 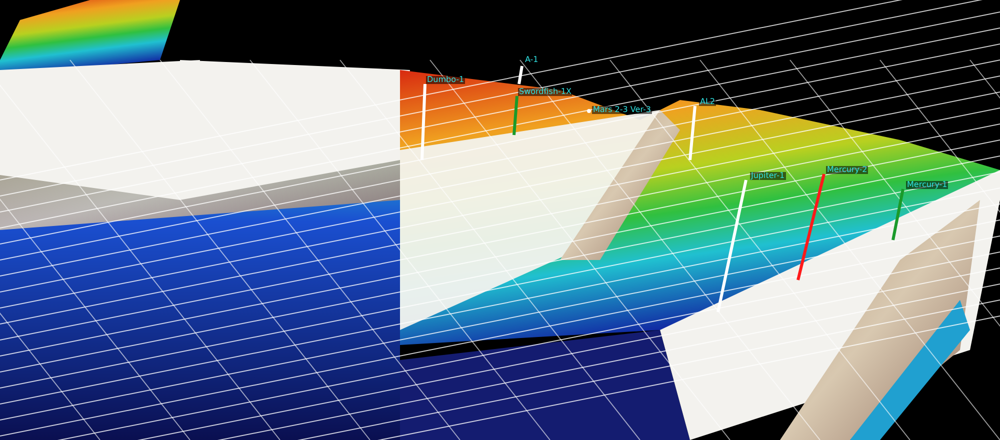 I want to click on well-label: Mercury-1, so click(x=927, y=185).